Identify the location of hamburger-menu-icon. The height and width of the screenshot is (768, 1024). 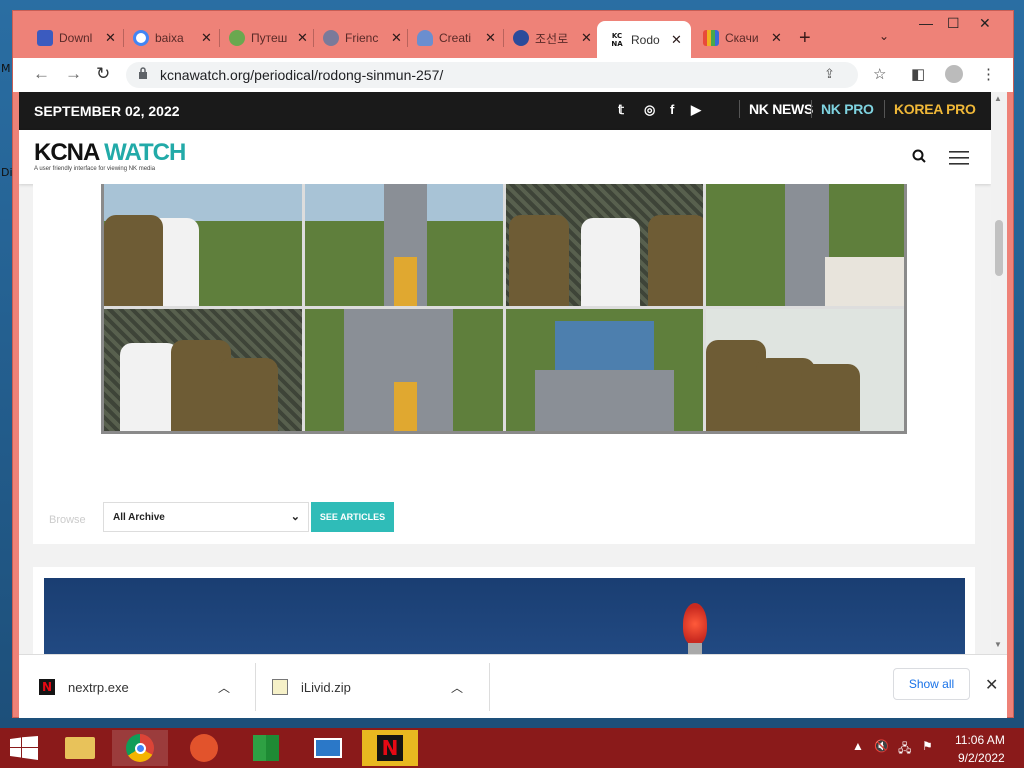
(959, 158).